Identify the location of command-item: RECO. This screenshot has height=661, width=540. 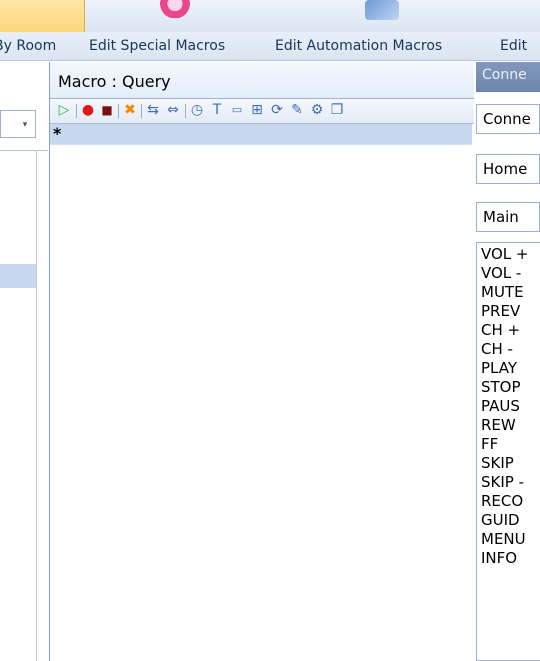
(502, 501).